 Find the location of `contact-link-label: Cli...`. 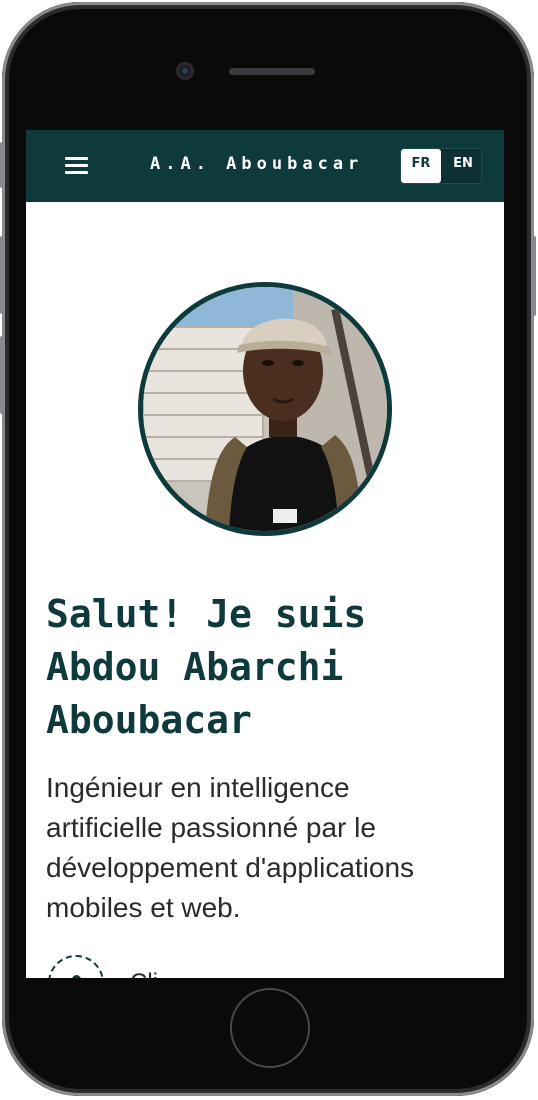

contact-link-label: Cli... is located at coordinates (154, 973).